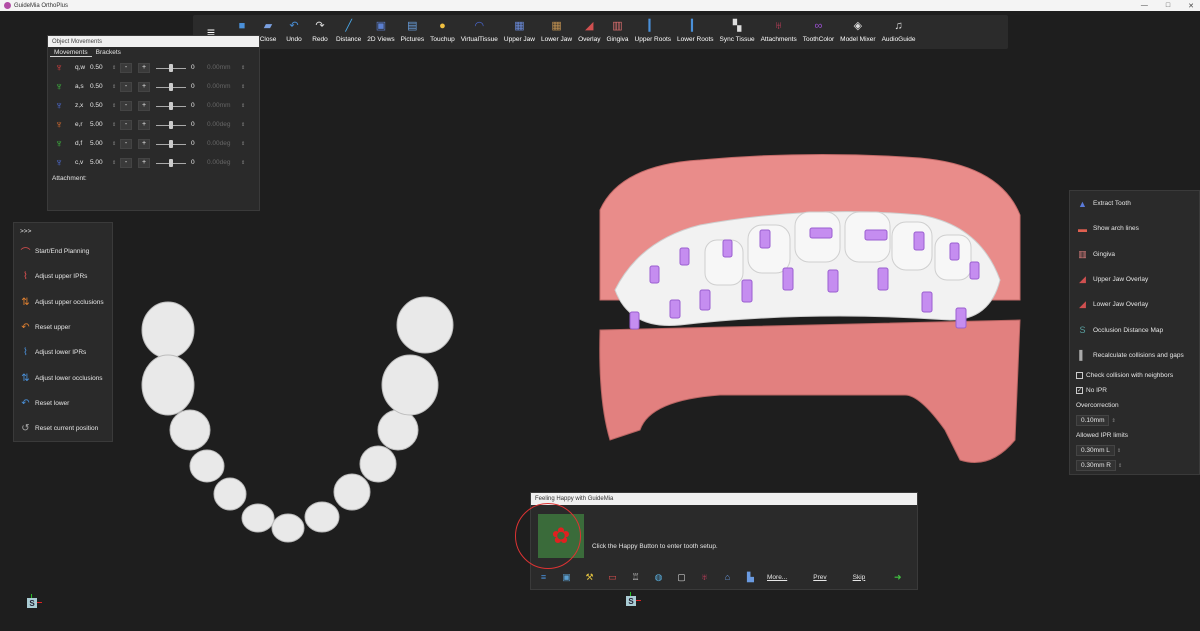 The width and height of the screenshot is (1200, 631). What do you see at coordinates (658, 577) in the screenshot?
I see `palette-icon: ◍` at bounding box center [658, 577].